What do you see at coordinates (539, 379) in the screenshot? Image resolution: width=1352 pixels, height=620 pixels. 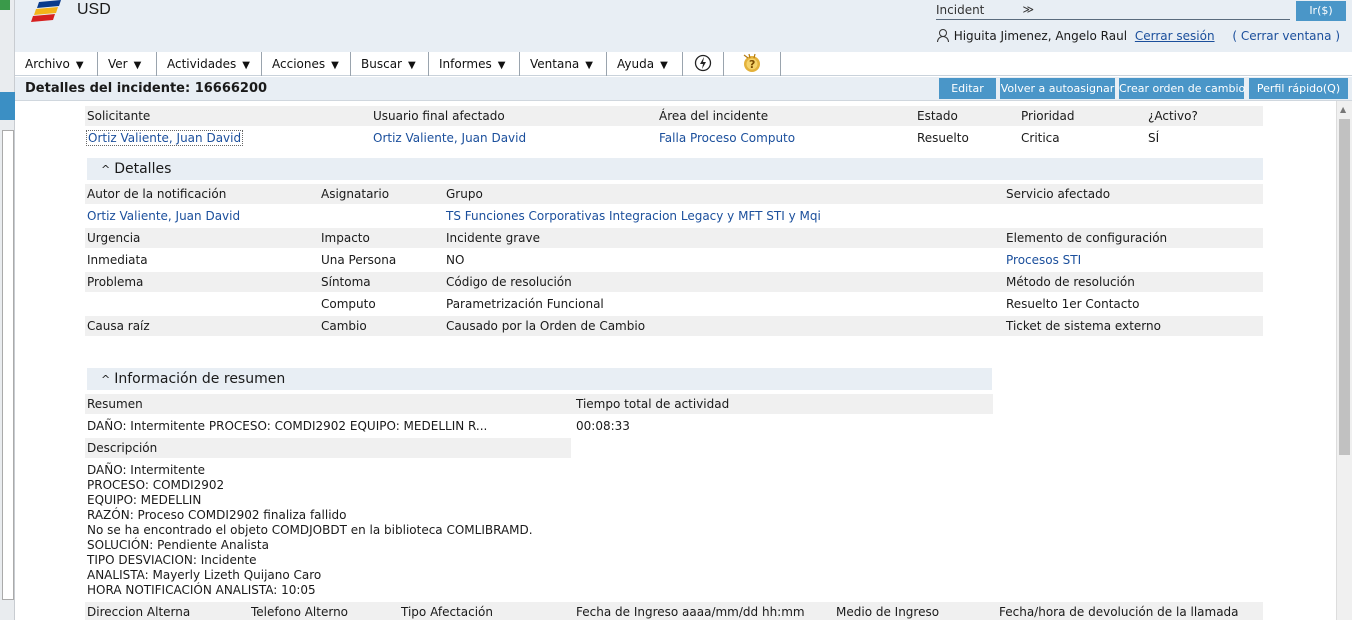 I see `resumen-section-toggle: ^ Información de resumen` at bounding box center [539, 379].